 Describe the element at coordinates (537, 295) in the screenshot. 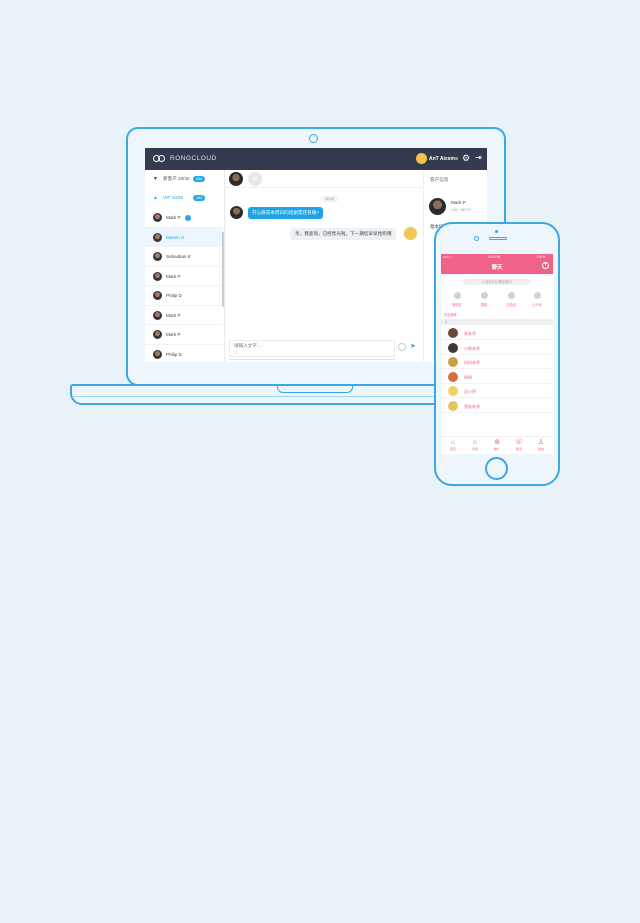

I see `official-account-icon` at that location.